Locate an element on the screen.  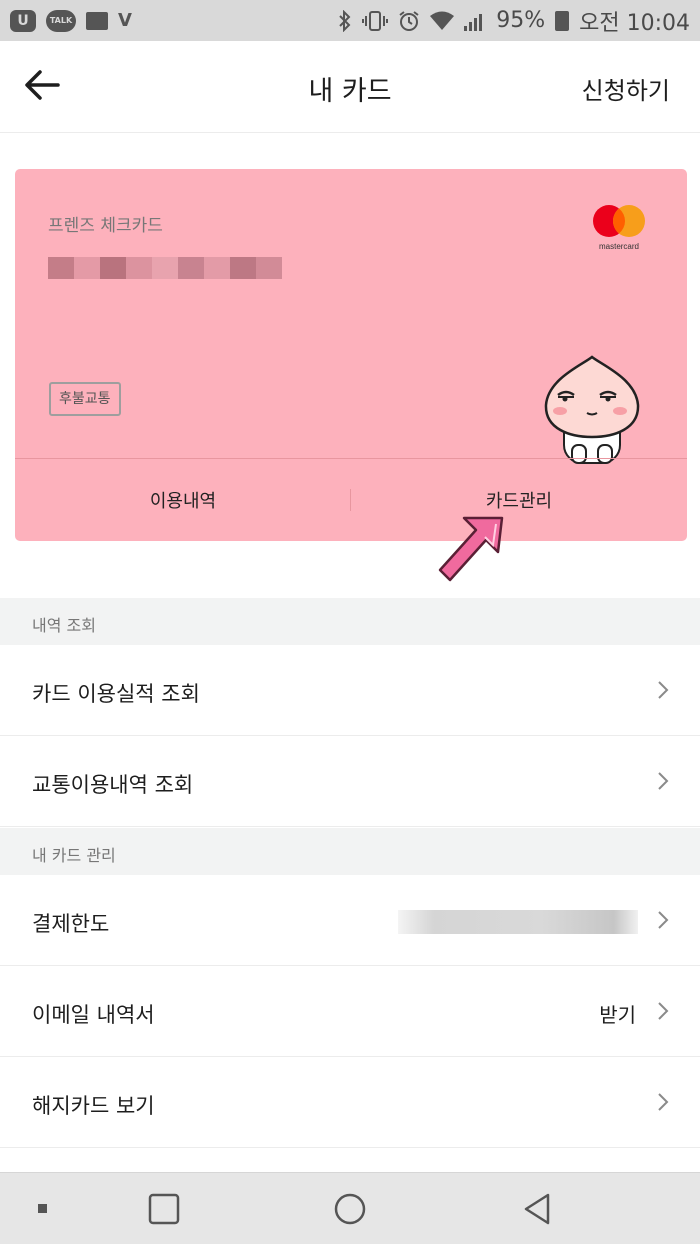
row-label: 결제한도 is located at coordinates (71, 924).